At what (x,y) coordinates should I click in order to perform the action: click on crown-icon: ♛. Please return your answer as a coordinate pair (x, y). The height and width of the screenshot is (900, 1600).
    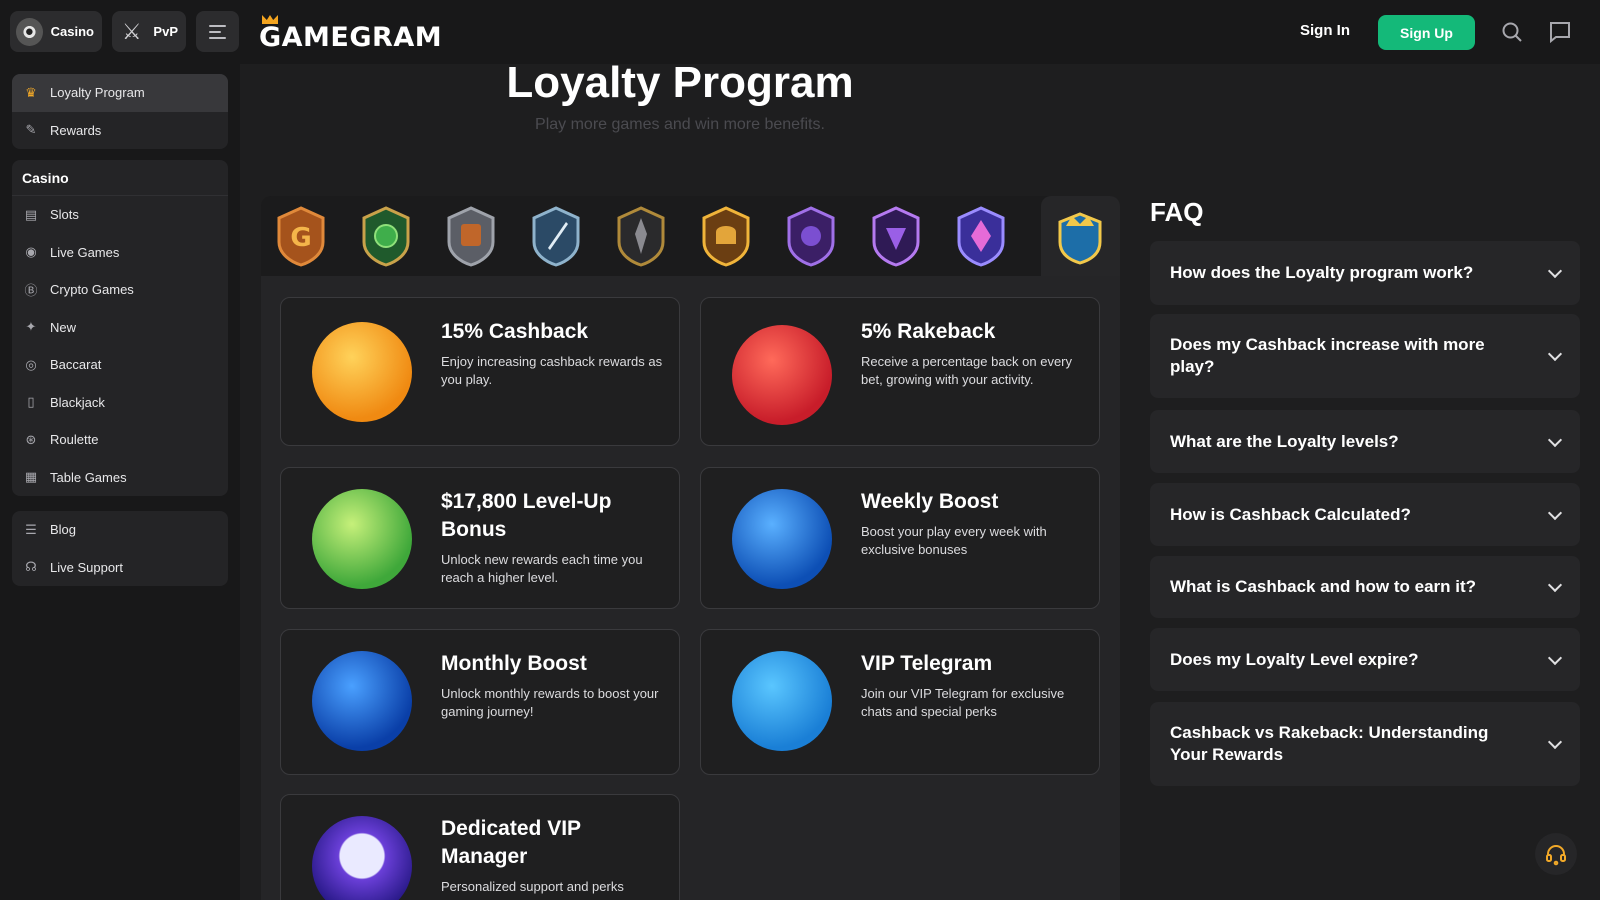
    Looking at the image, I should click on (31, 92).